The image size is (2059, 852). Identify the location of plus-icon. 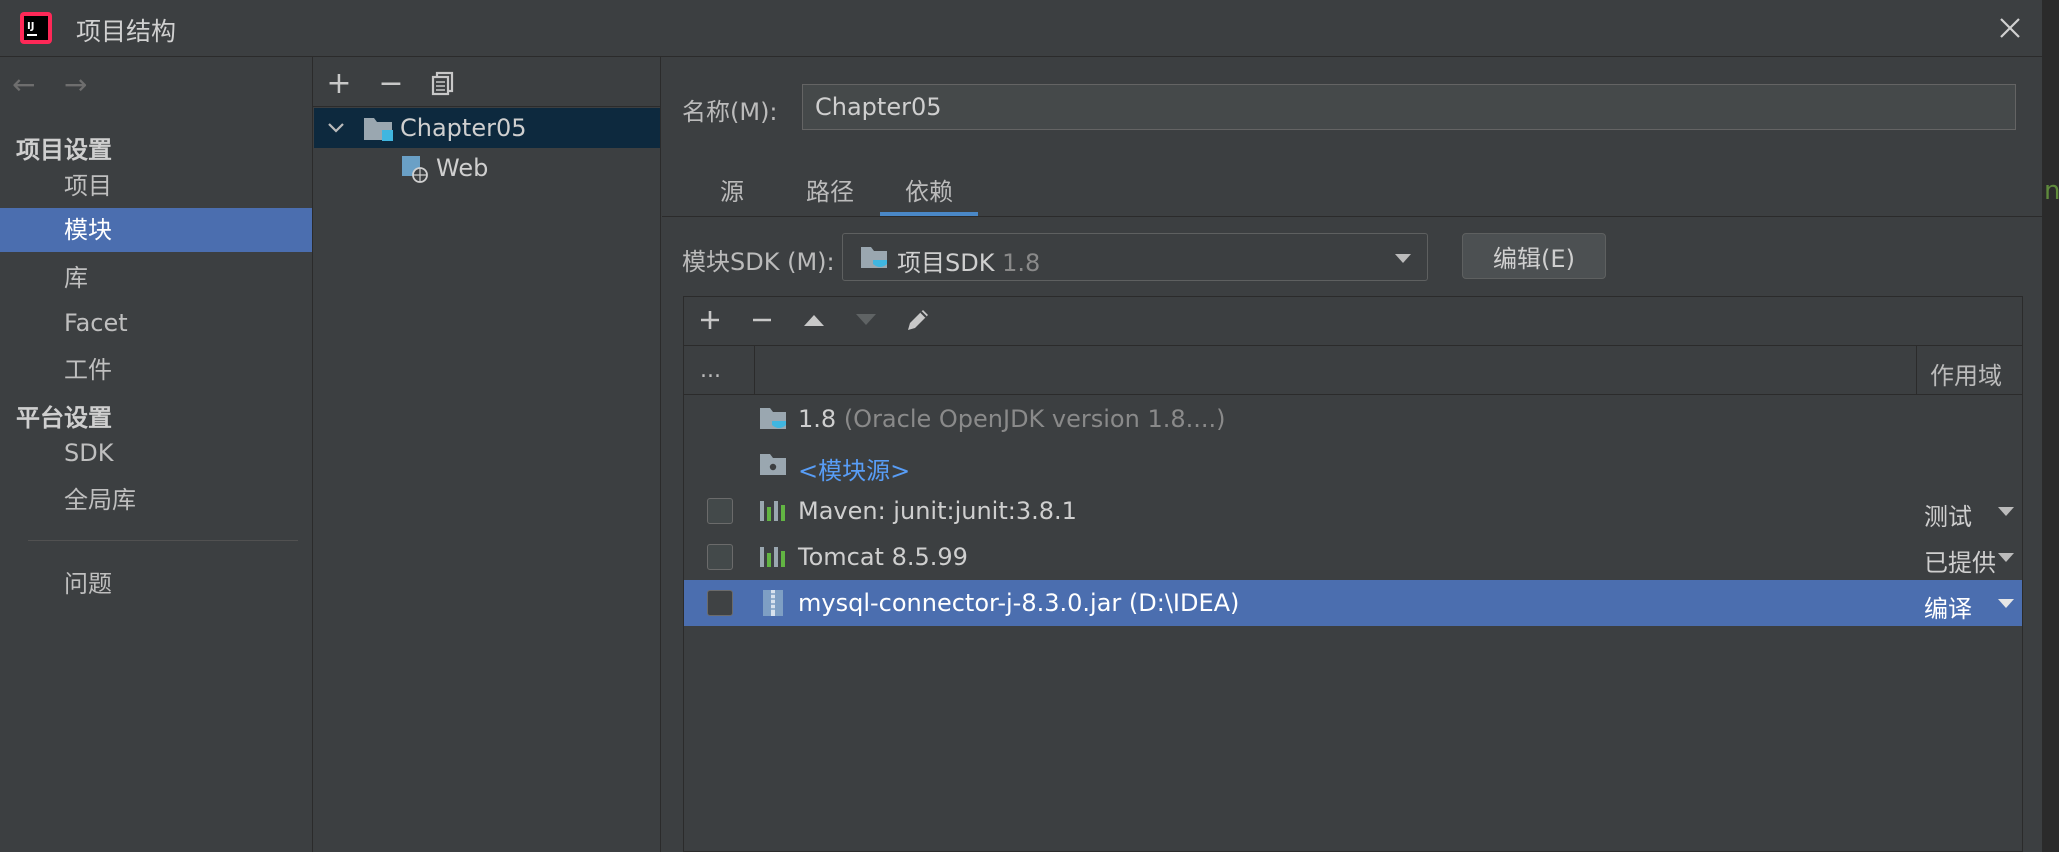
(710, 320).